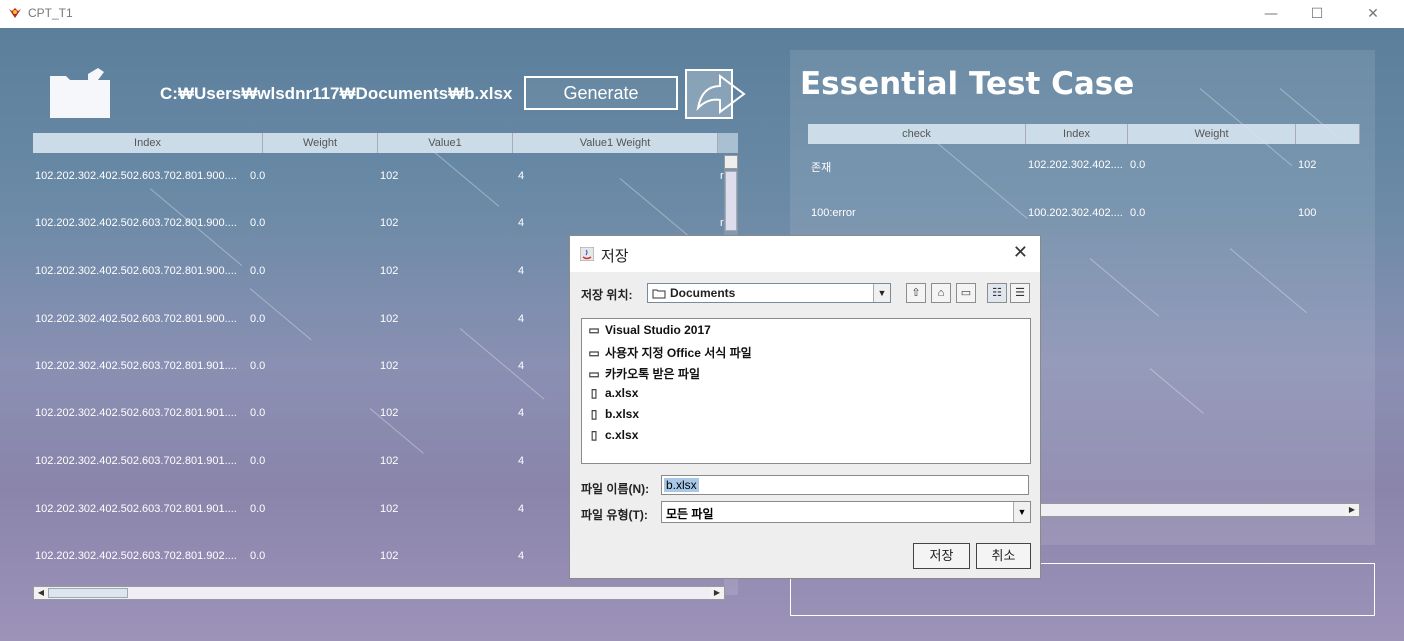  Describe the element at coordinates (601, 93) in the screenshot. I see `generate-button: Generate` at that location.